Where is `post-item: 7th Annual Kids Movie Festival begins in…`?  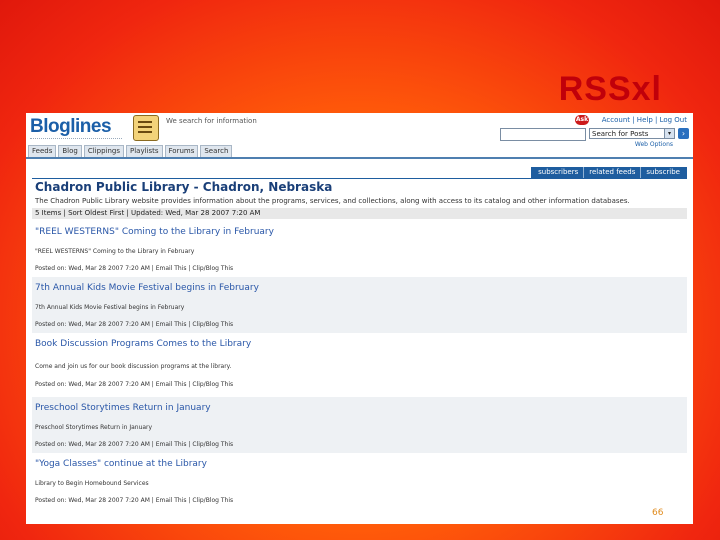
post-item: 7th Annual Kids Movie Festival begins in… is located at coordinates (359, 305).